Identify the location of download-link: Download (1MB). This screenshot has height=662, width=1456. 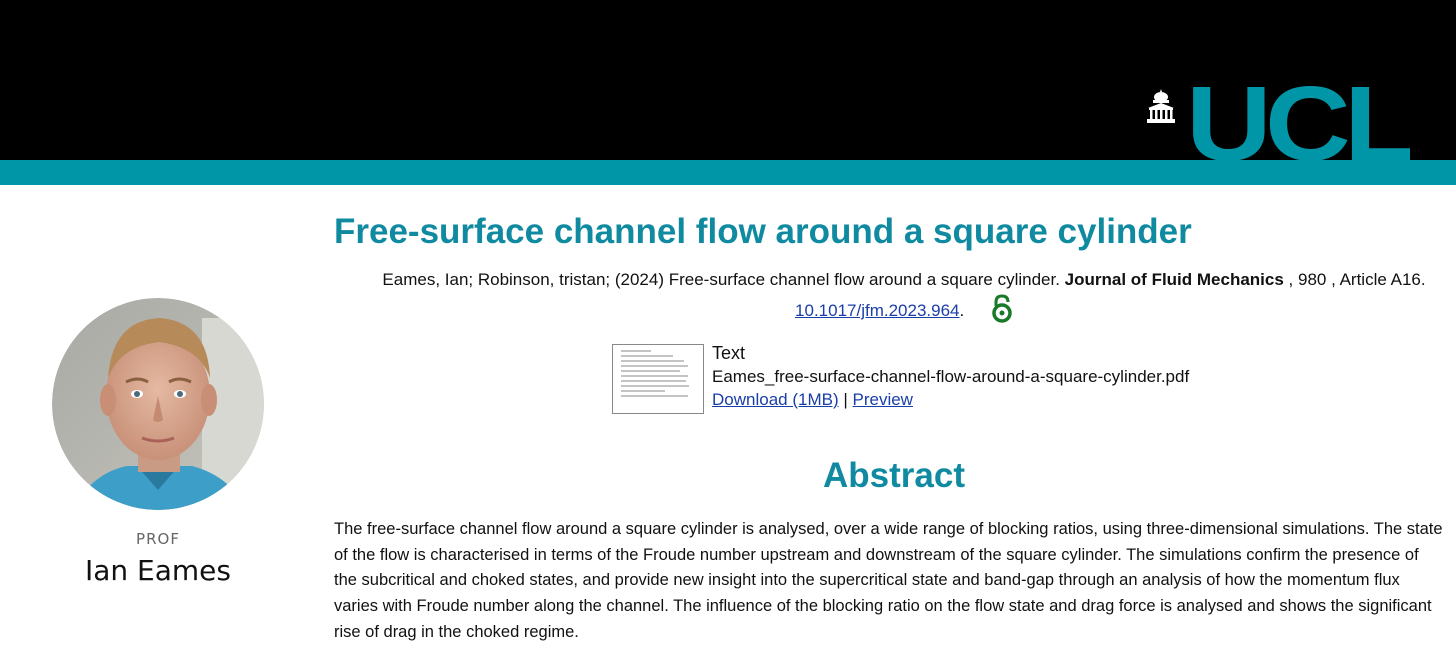
(775, 399).